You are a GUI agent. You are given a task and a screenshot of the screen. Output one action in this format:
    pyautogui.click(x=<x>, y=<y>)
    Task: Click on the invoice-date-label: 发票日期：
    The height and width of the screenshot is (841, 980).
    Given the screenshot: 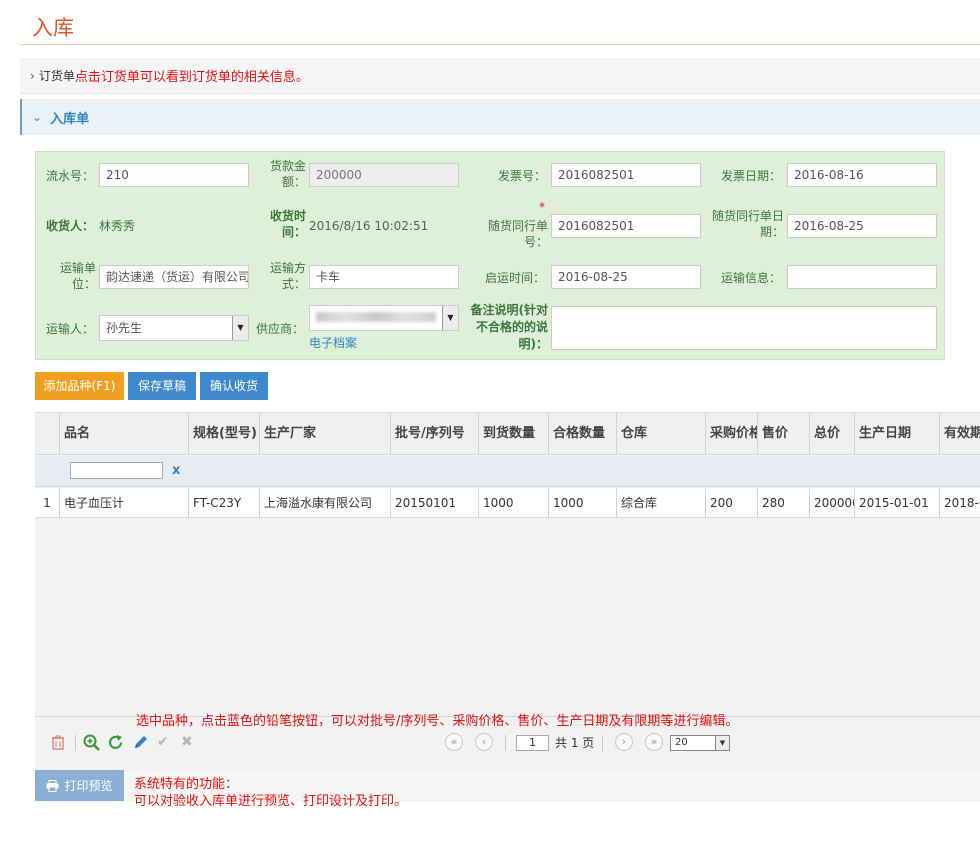 What is the action you would take?
    pyautogui.click(x=751, y=176)
    